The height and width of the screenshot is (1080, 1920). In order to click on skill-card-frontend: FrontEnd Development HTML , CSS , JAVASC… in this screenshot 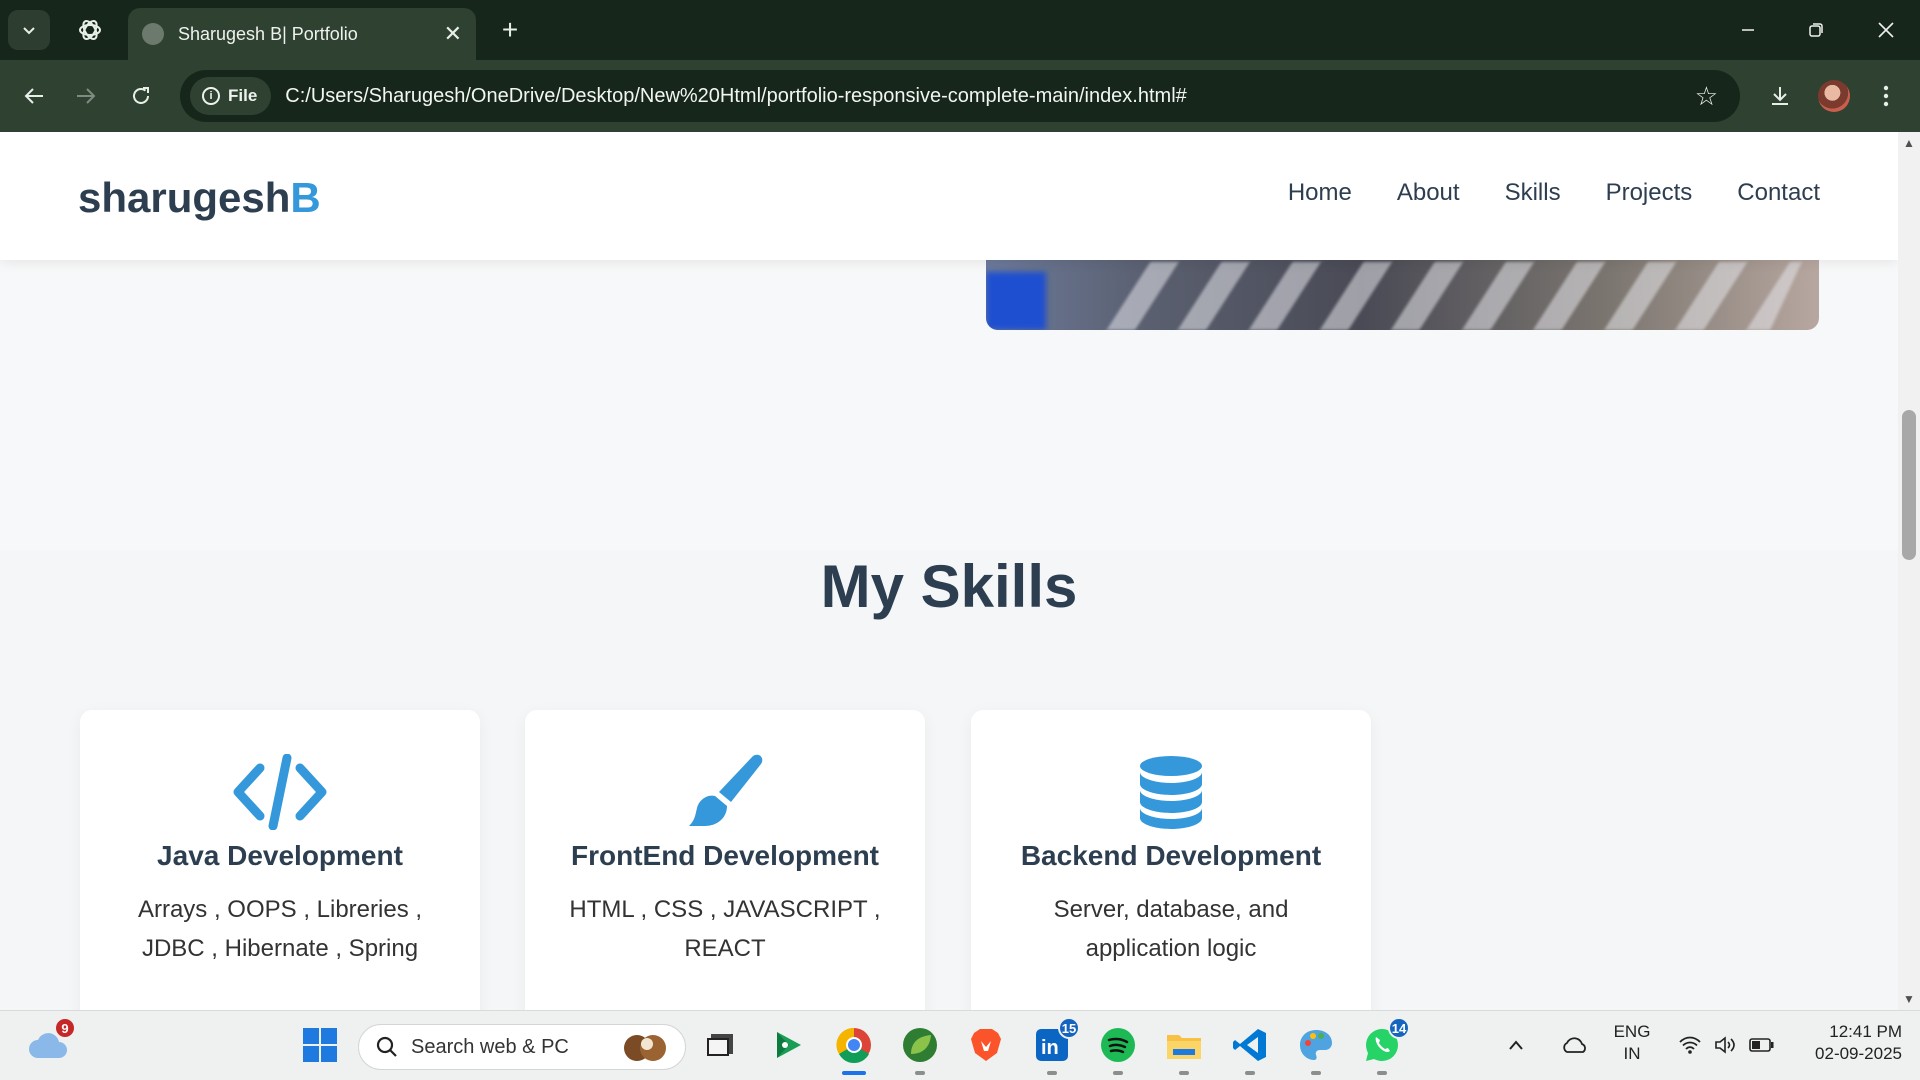, I will do `click(725, 860)`.